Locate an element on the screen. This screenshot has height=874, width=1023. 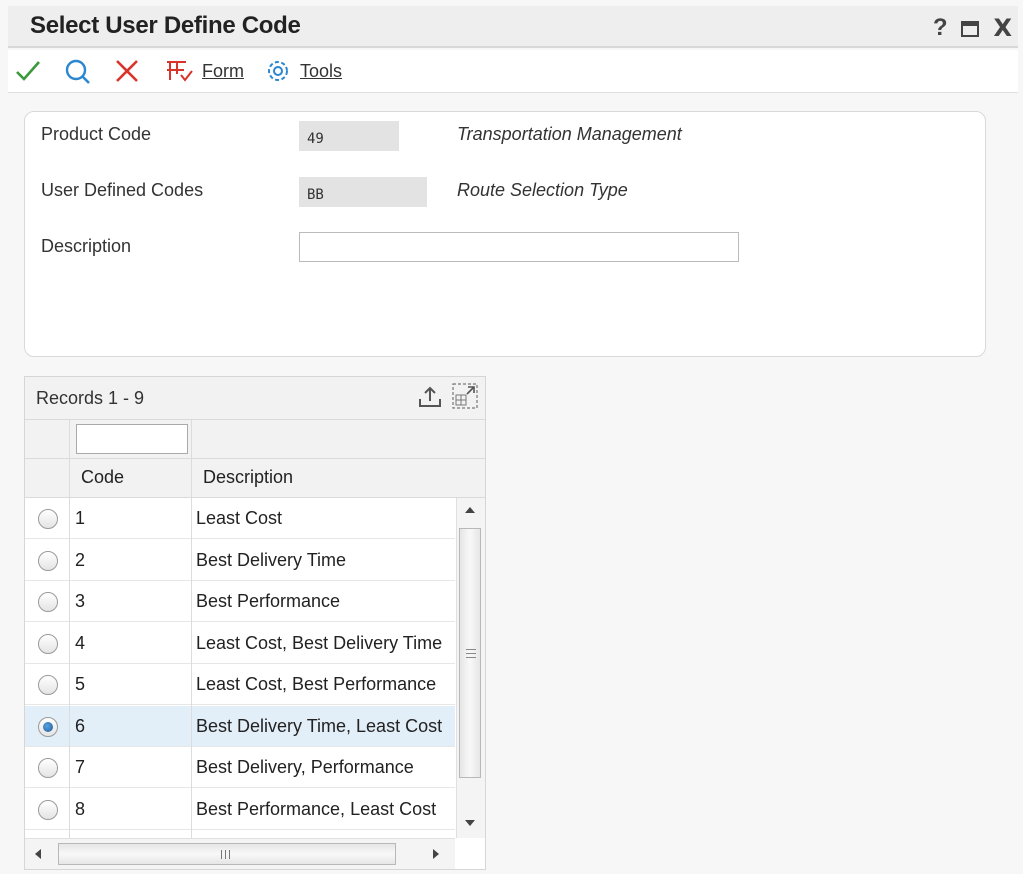
check-icon is located at coordinates (28, 71).